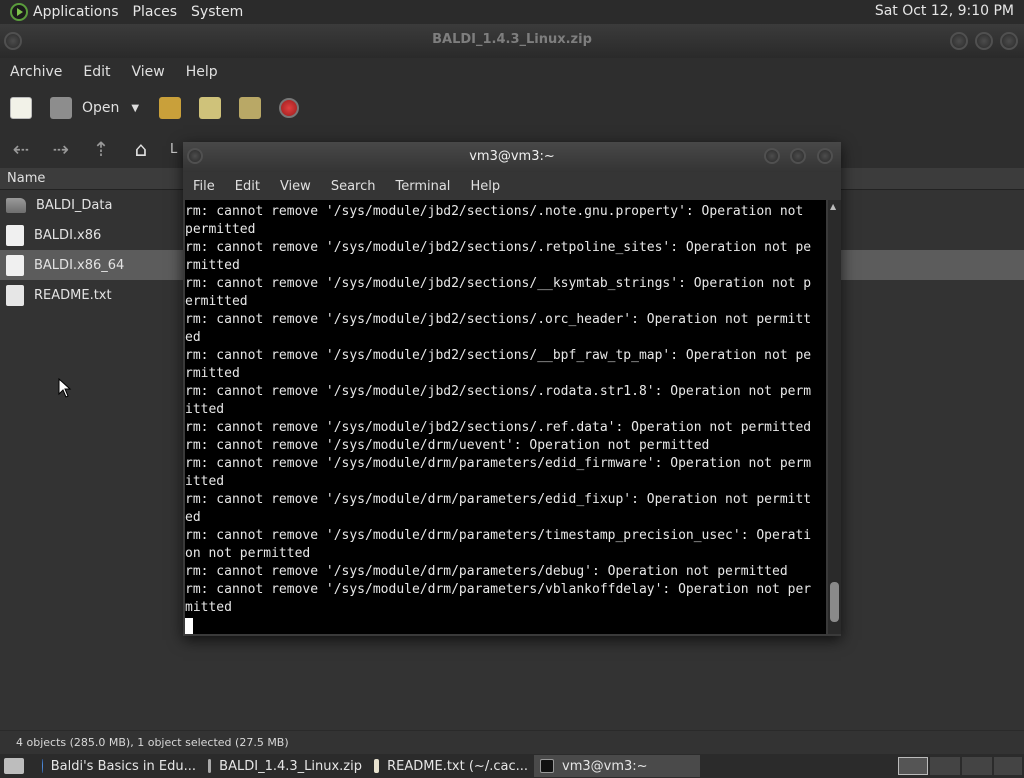 The height and width of the screenshot is (778, 1024). Describe the element at coordinates (772, 156) in the screenshot. I see `terminal-minimize-button` at that location.